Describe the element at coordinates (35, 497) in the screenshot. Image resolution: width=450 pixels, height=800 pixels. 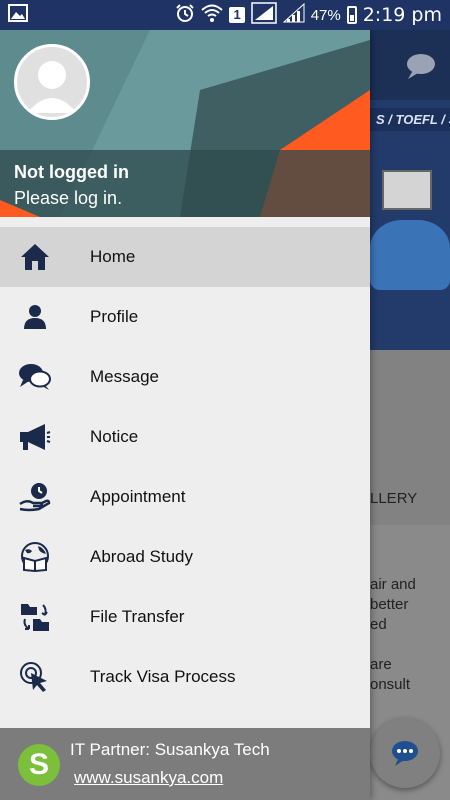
I see `appointment-icon` at that location.